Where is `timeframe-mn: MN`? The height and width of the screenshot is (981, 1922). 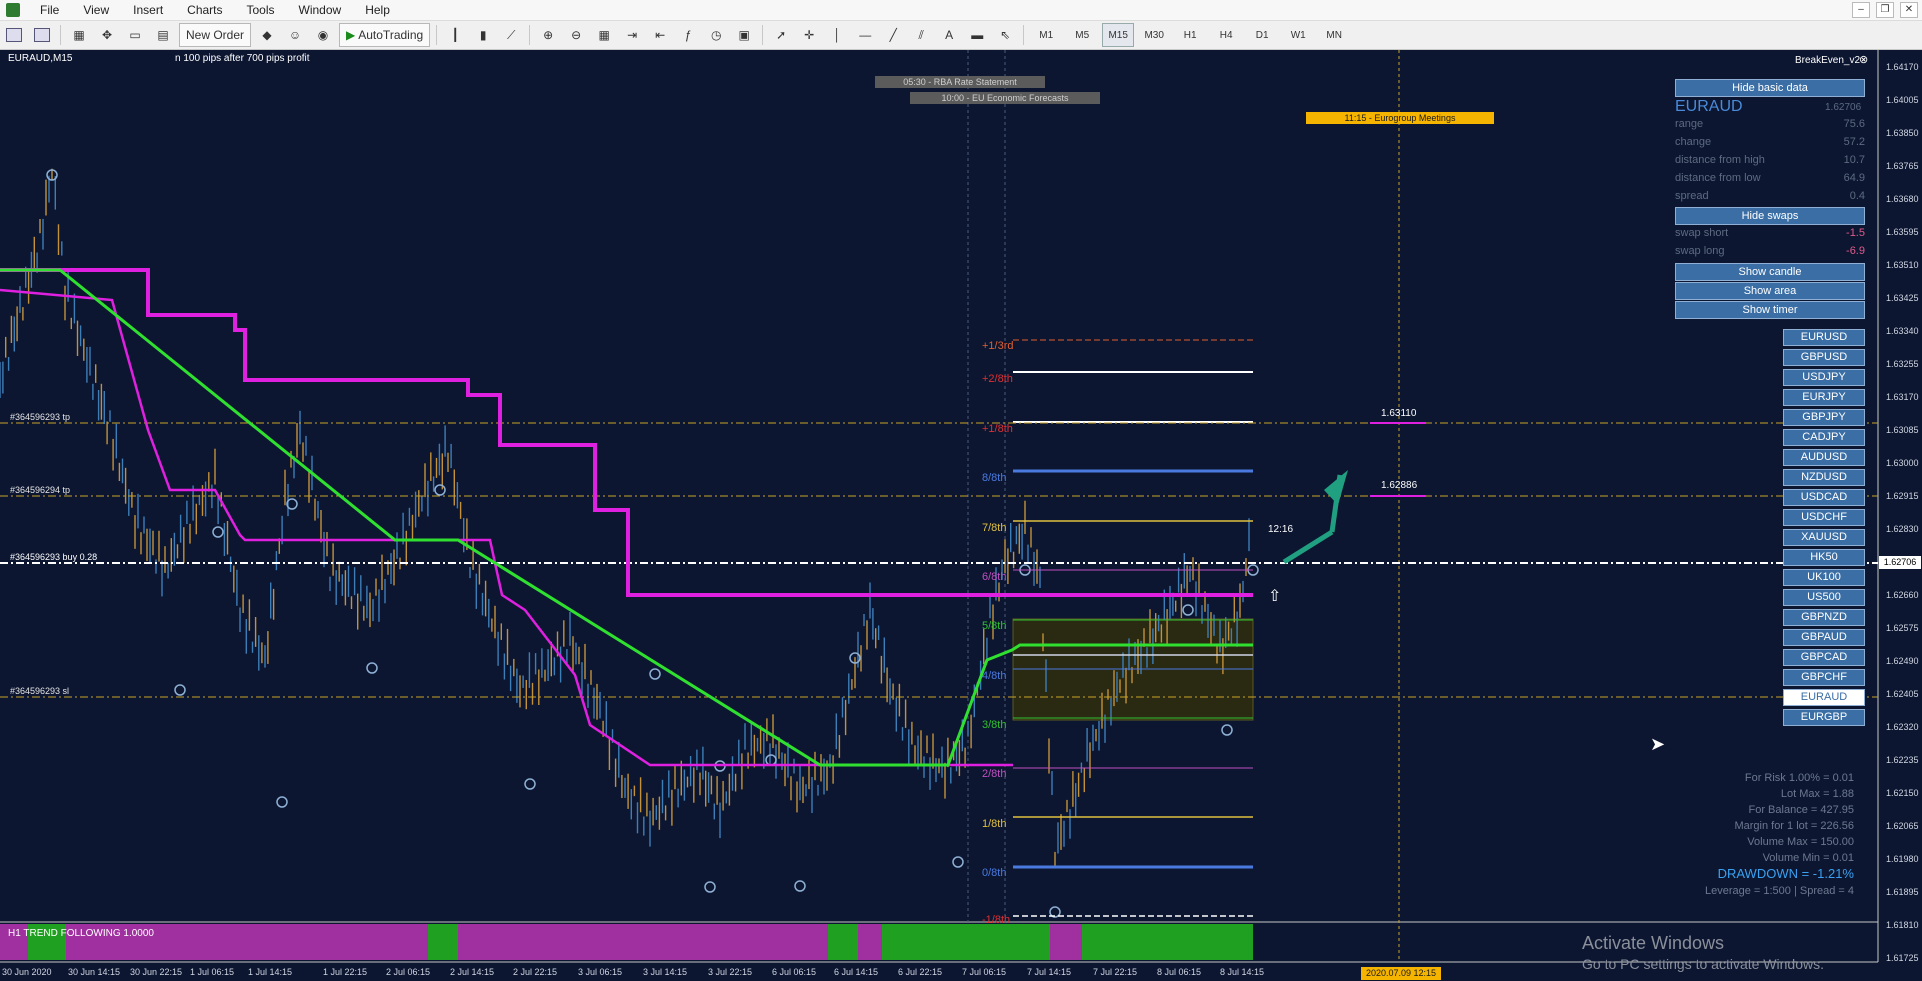
timeframe-mn: MN is located at coordinates (1334, 35).